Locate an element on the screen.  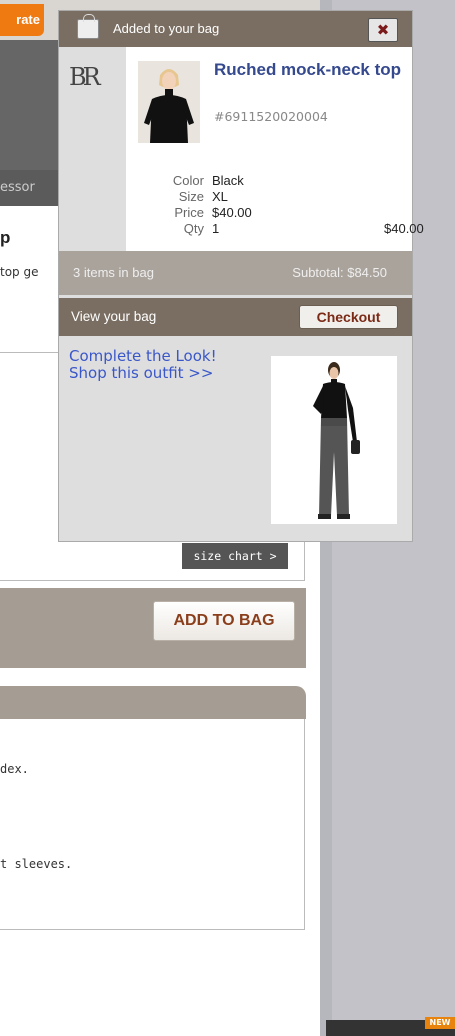
size-value: XL is located at coordinates (220, 196).